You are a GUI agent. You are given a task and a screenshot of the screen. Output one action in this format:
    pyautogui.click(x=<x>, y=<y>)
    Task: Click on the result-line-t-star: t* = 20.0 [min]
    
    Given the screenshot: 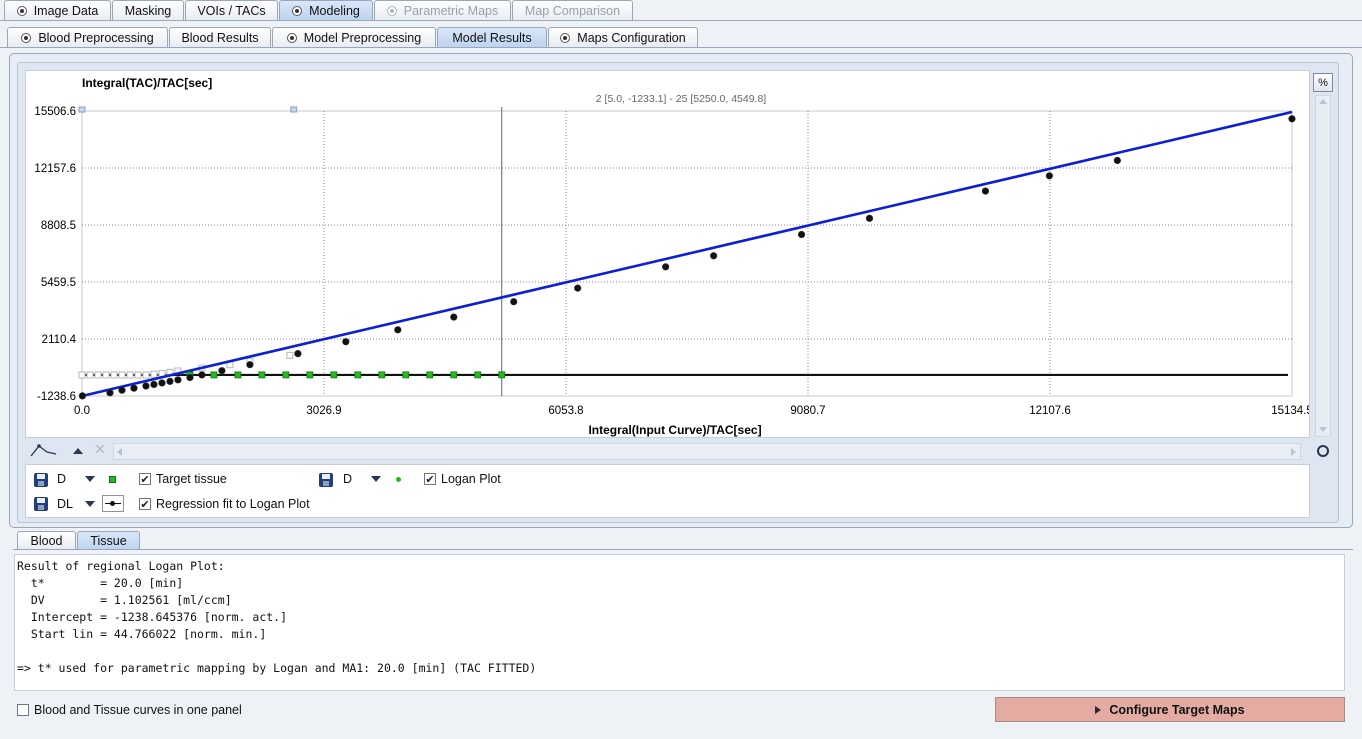 What is the action you would take?
    pyautogui.click(x=100, y=583)
    